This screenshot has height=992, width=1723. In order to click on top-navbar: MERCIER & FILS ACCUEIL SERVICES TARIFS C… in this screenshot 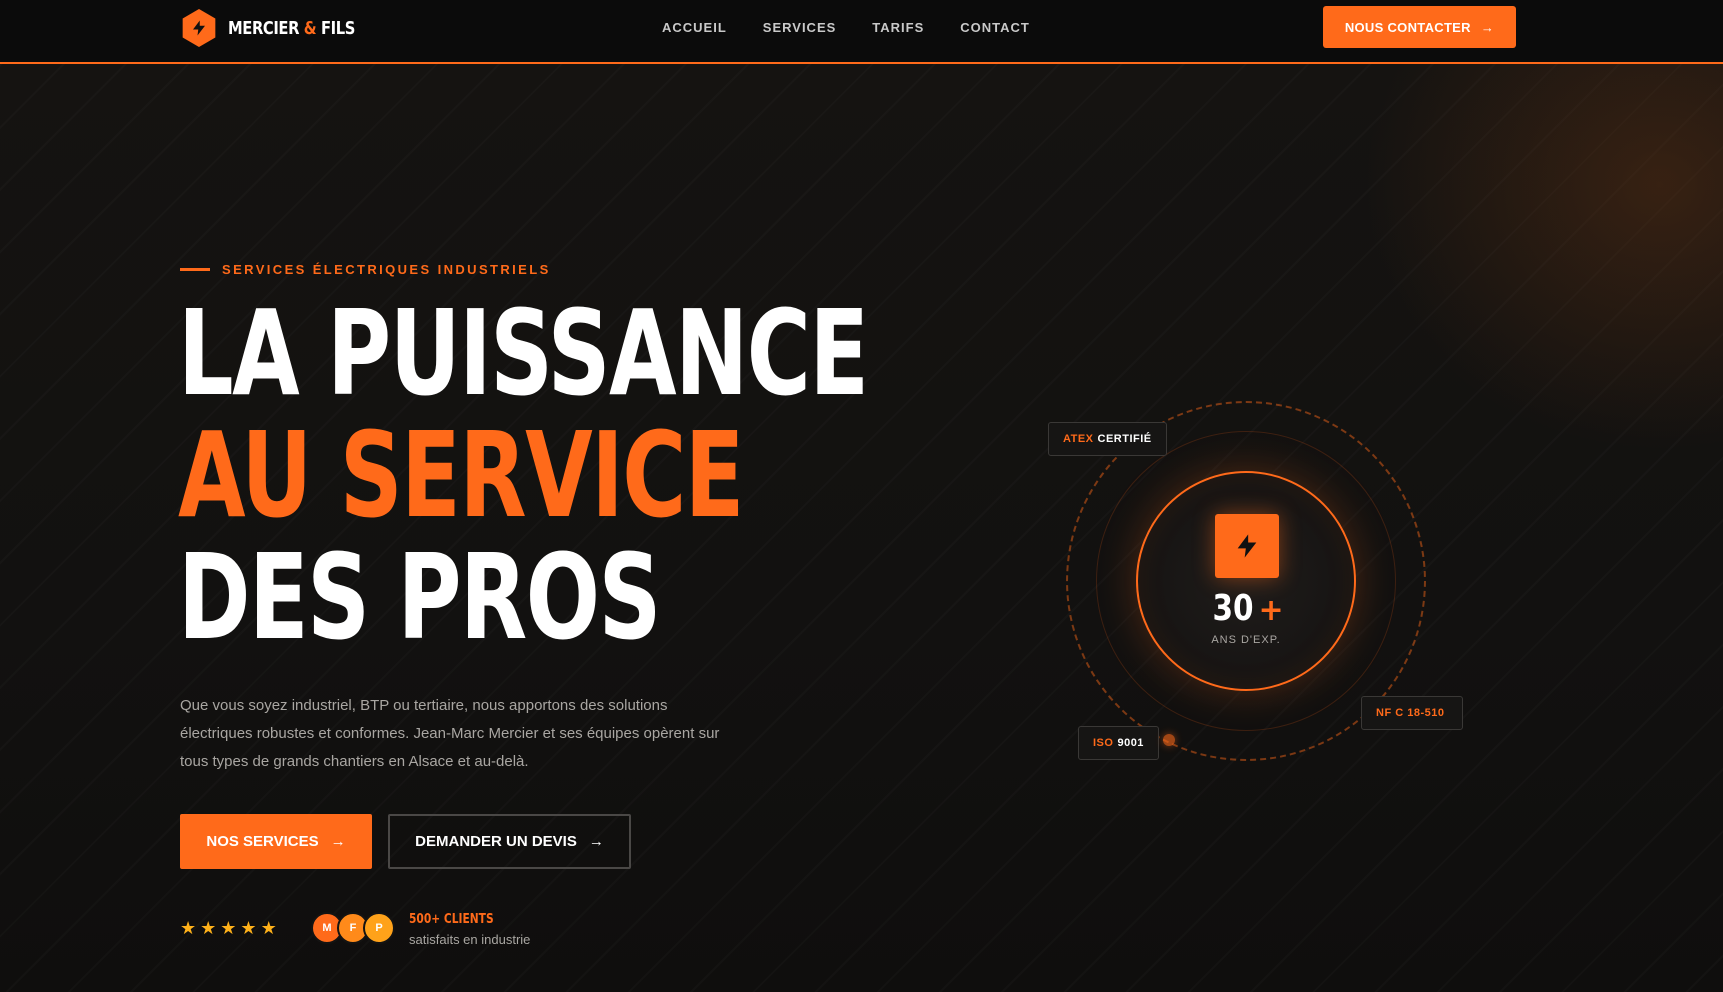, I will do `click(861, 32)`.